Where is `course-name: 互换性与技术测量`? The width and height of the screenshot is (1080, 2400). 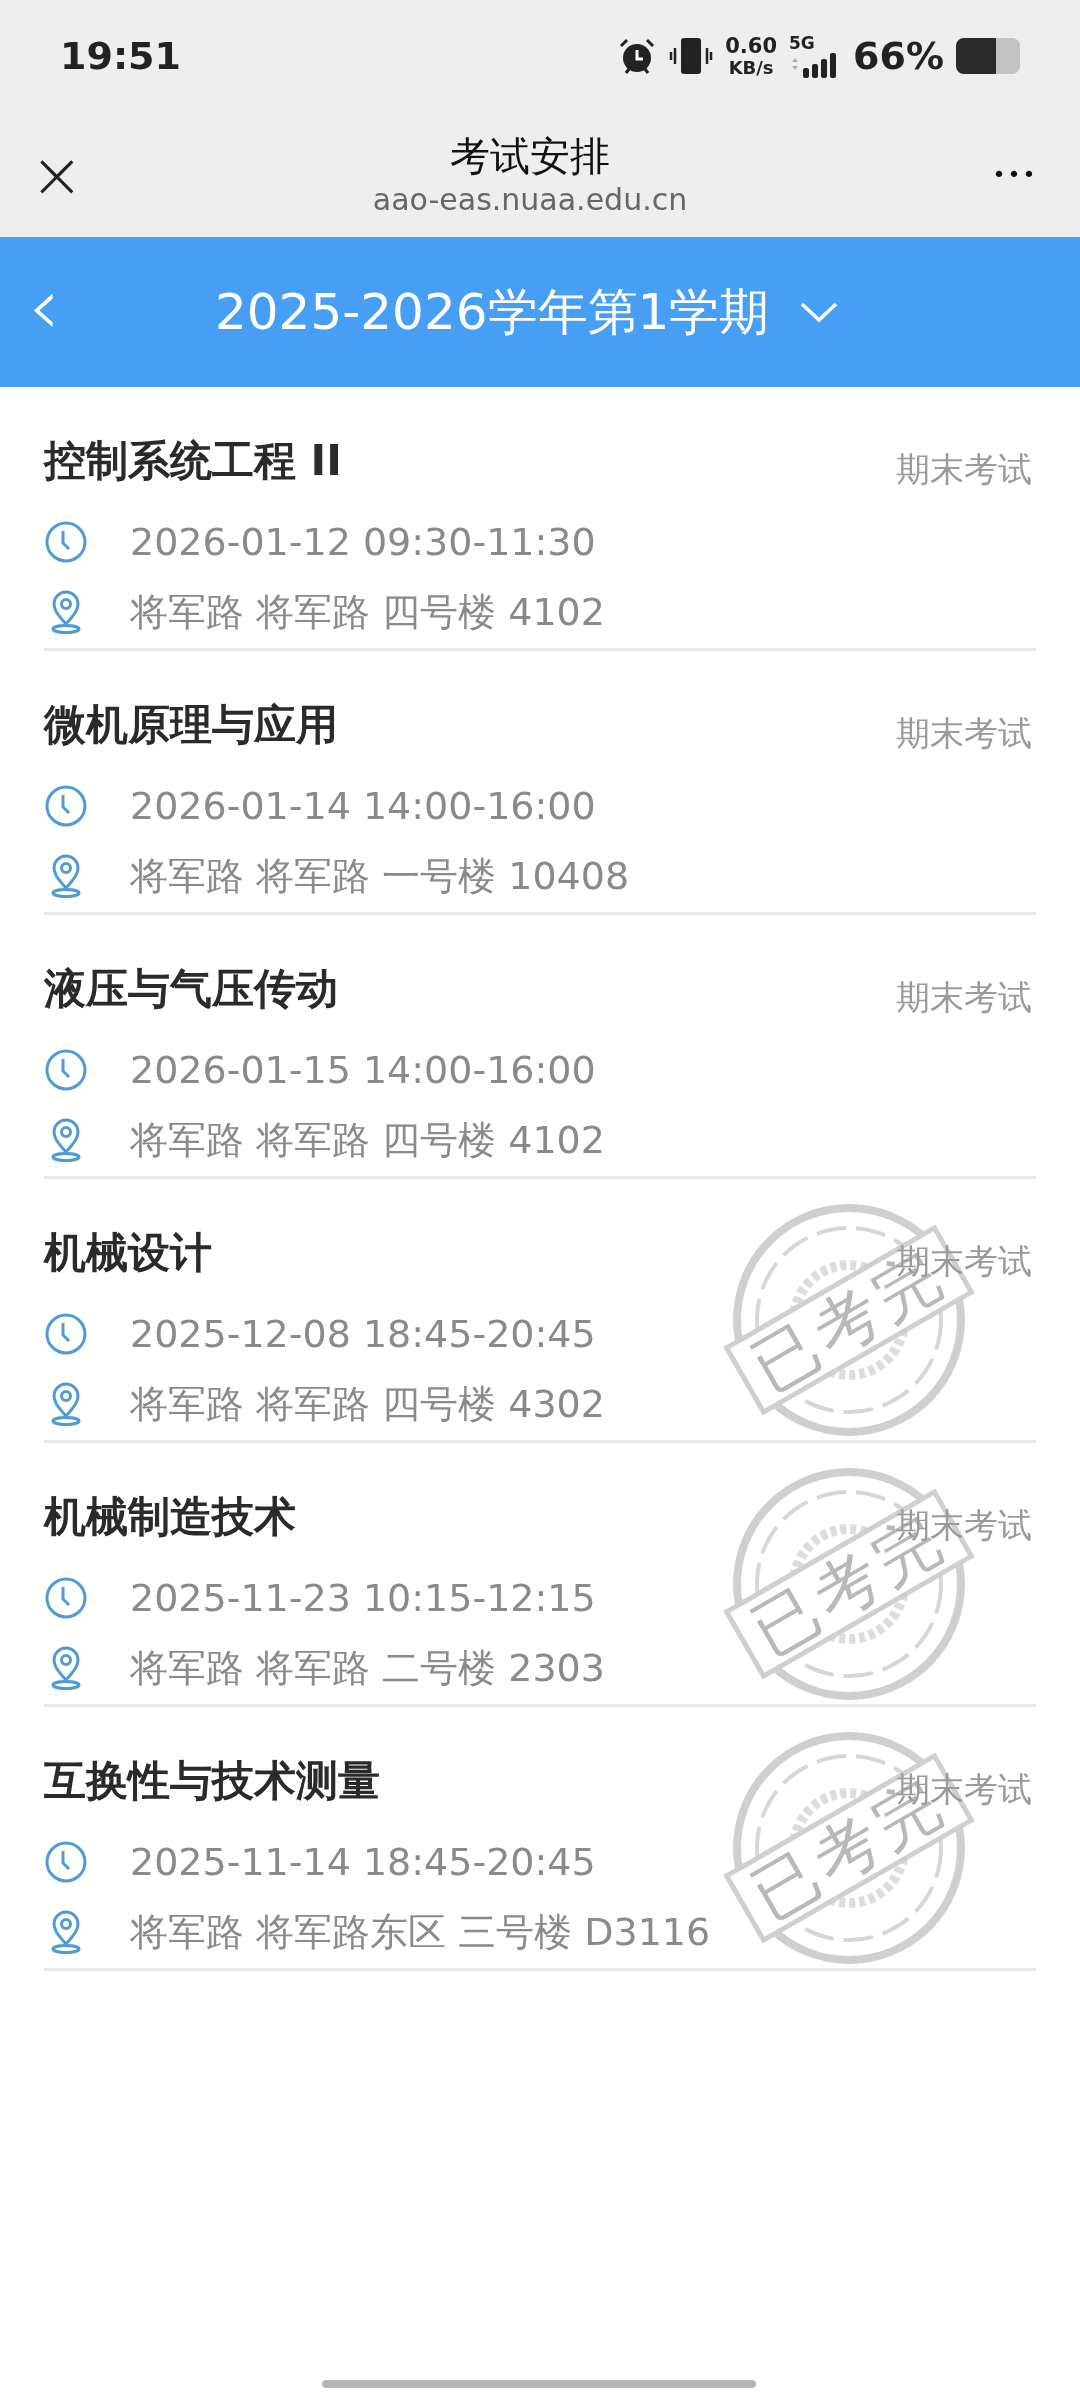
course-name: 互换性与技术测量 is located at coordinates (212, 1781).